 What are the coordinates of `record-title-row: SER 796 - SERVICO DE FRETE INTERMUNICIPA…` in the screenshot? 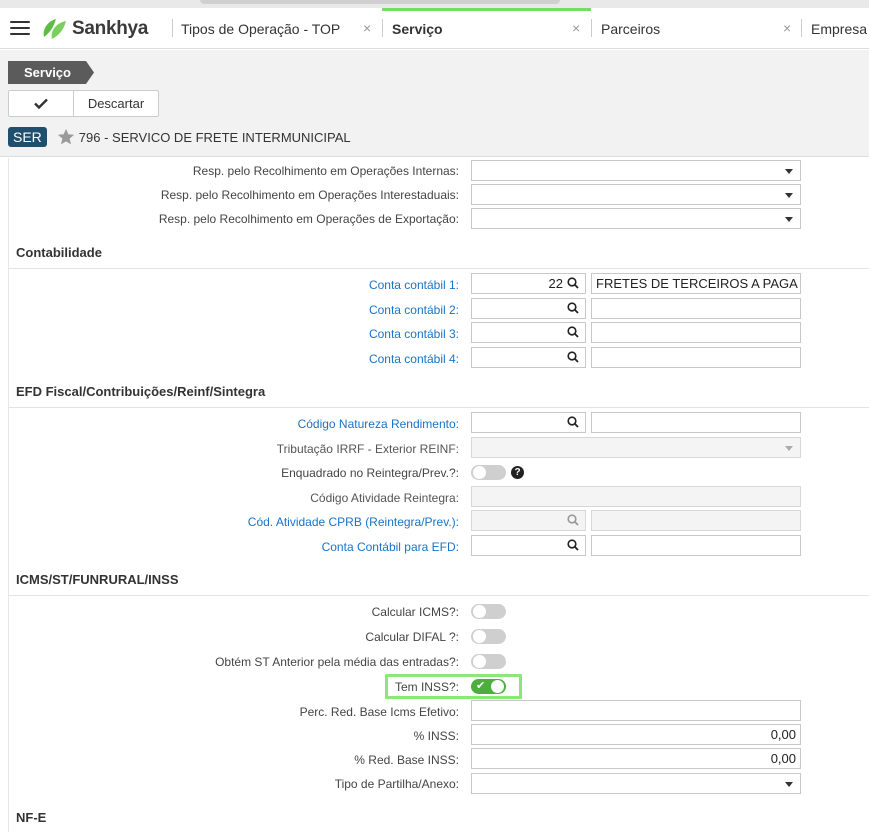 It's located at (179, 137).